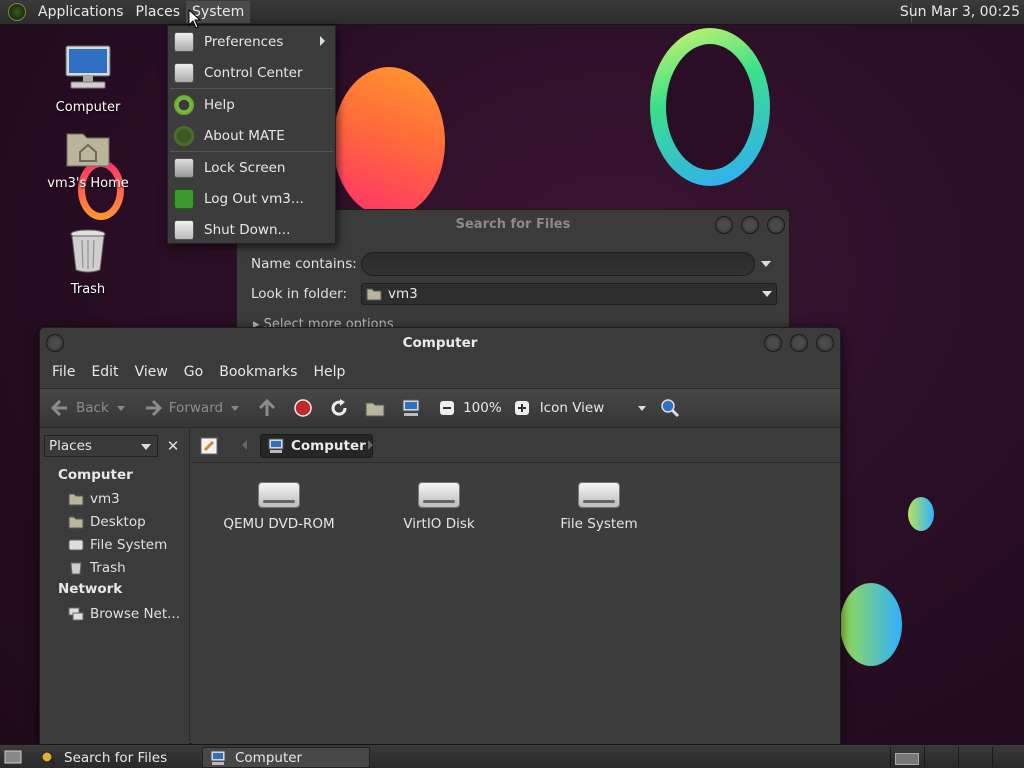 The width and height of the screenshot is (1024, 768). I want to click on clock: Sun Mar 3, 00:25, so click(960, 12).